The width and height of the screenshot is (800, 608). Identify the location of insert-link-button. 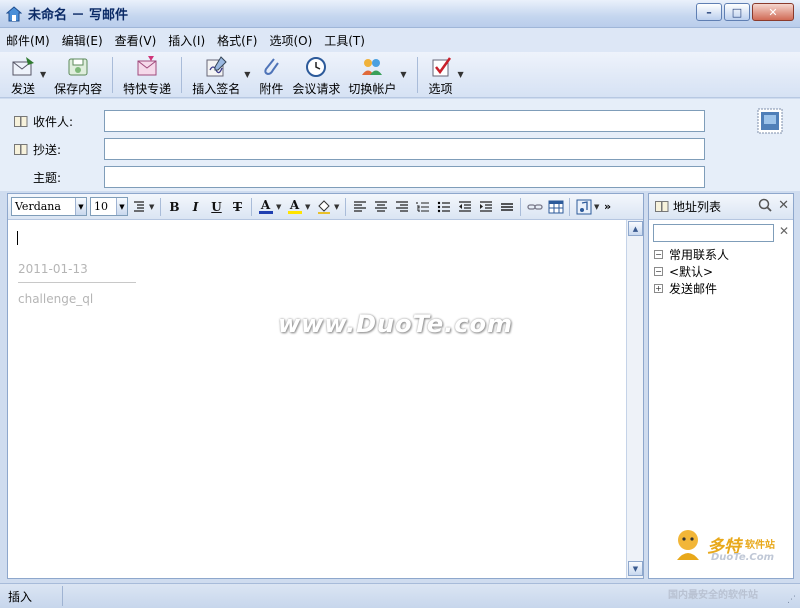
(534, 207).